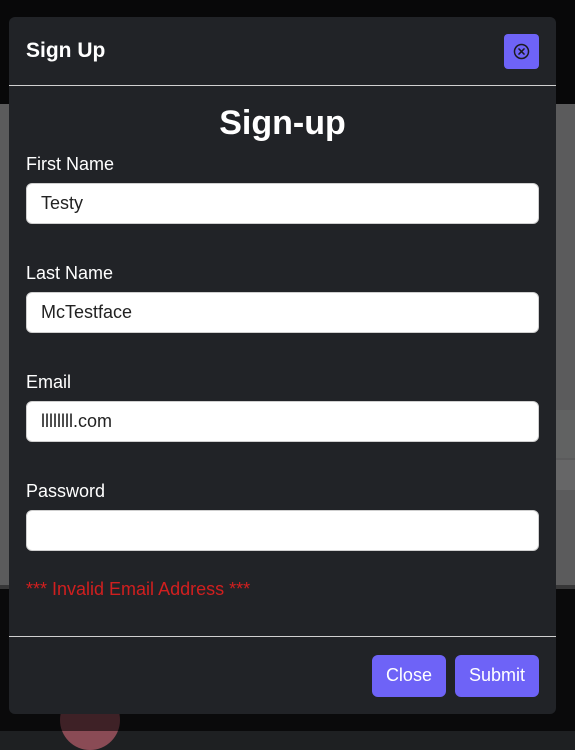 The width and height of the screenshot is (575, 750). I want to click on close-icon-button, so click(521, 51).